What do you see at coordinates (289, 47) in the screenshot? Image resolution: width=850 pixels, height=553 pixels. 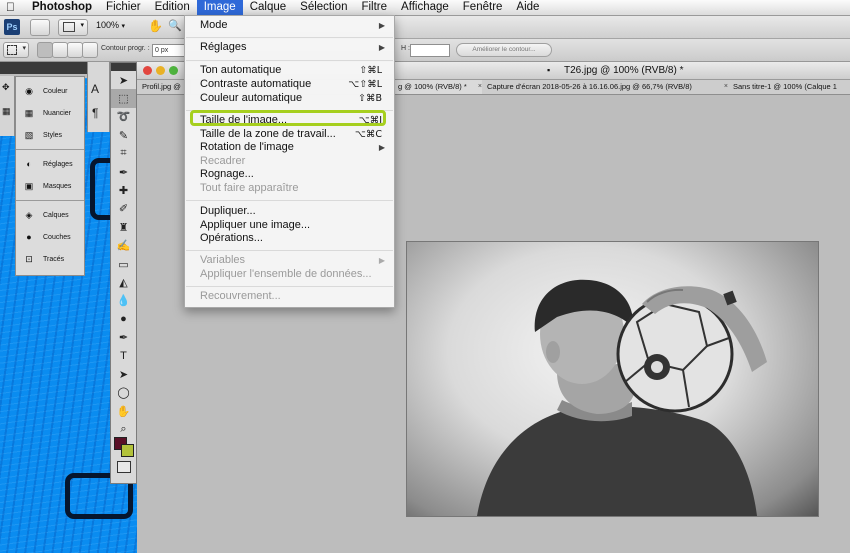 I see `menu-item-reglages: Réglages ▶` at bounding box center [289, 47].